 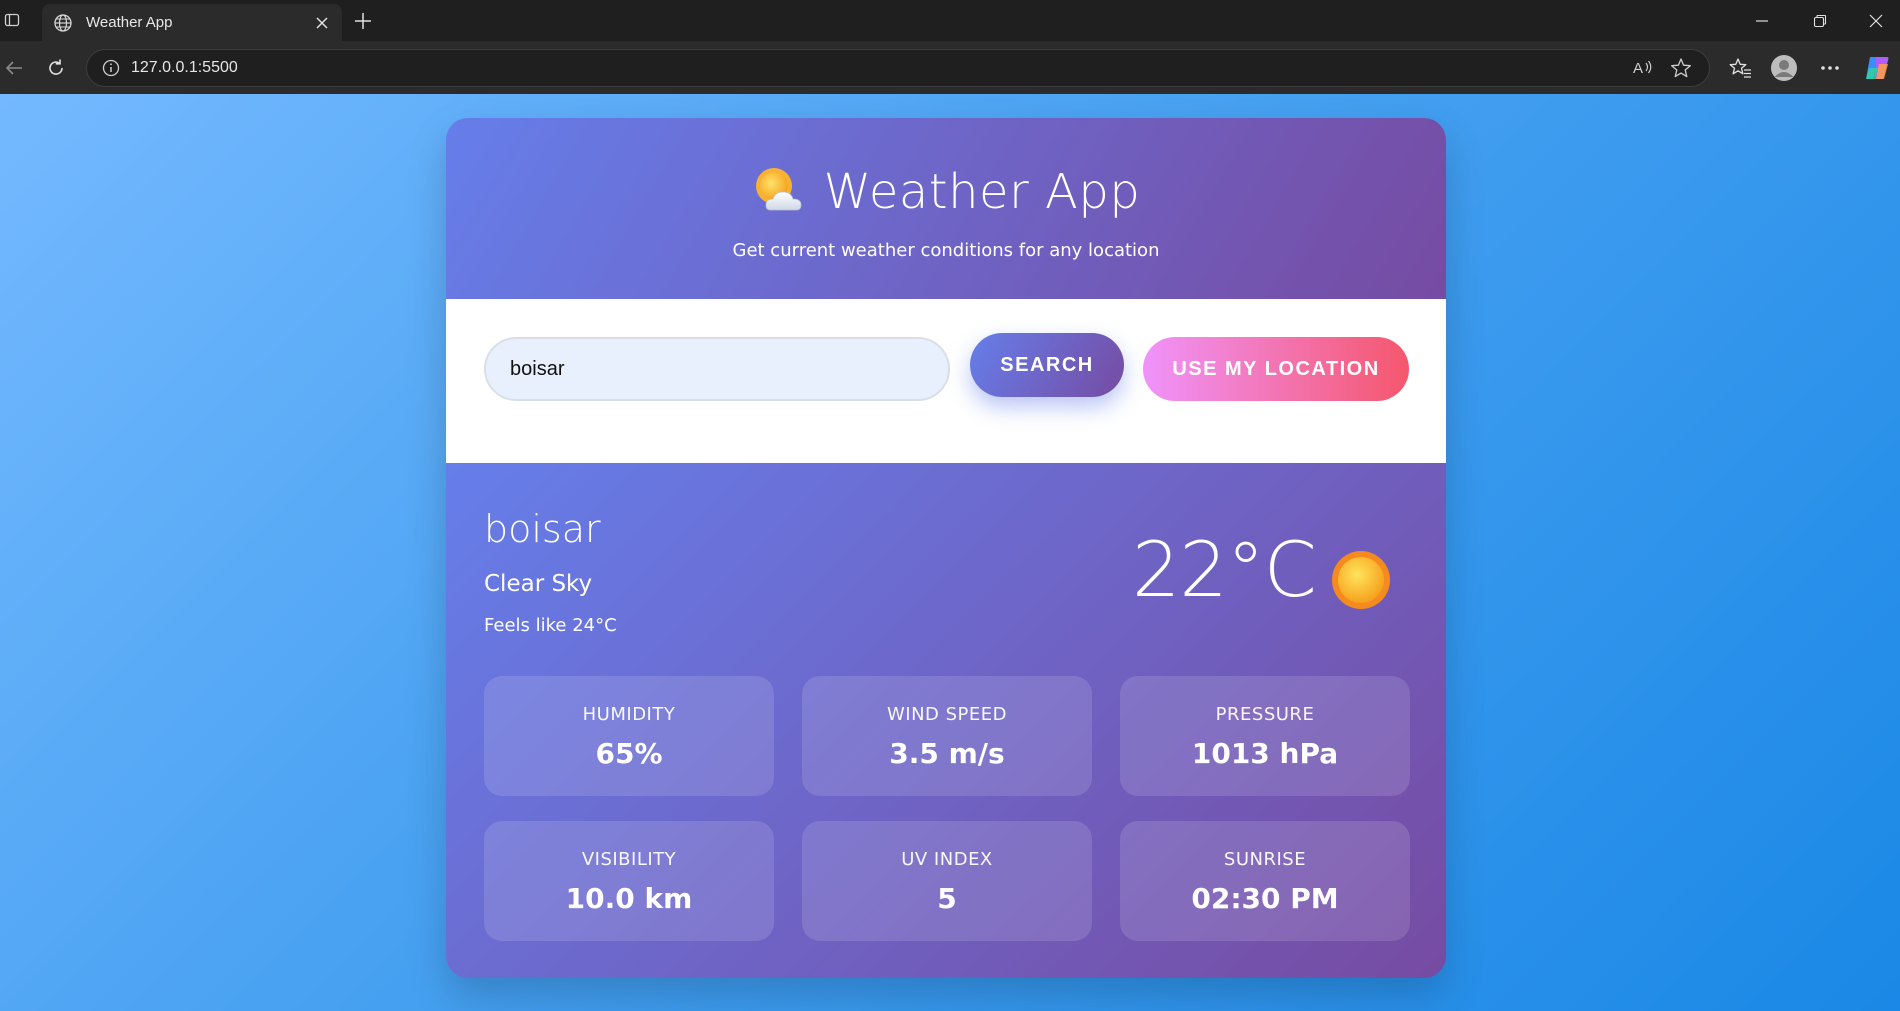 I want to click on sunrise-tile: SUNRISE 02:30 PM, so click(x=1265, y=881).